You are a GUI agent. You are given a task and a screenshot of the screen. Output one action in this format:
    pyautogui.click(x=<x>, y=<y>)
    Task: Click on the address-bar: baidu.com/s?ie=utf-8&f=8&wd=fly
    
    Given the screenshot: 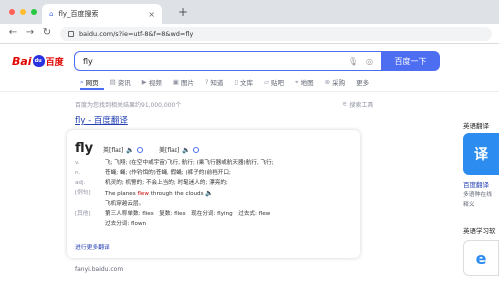 What is the action you would take?
    pyautogui.click(x=276, y=34)
    